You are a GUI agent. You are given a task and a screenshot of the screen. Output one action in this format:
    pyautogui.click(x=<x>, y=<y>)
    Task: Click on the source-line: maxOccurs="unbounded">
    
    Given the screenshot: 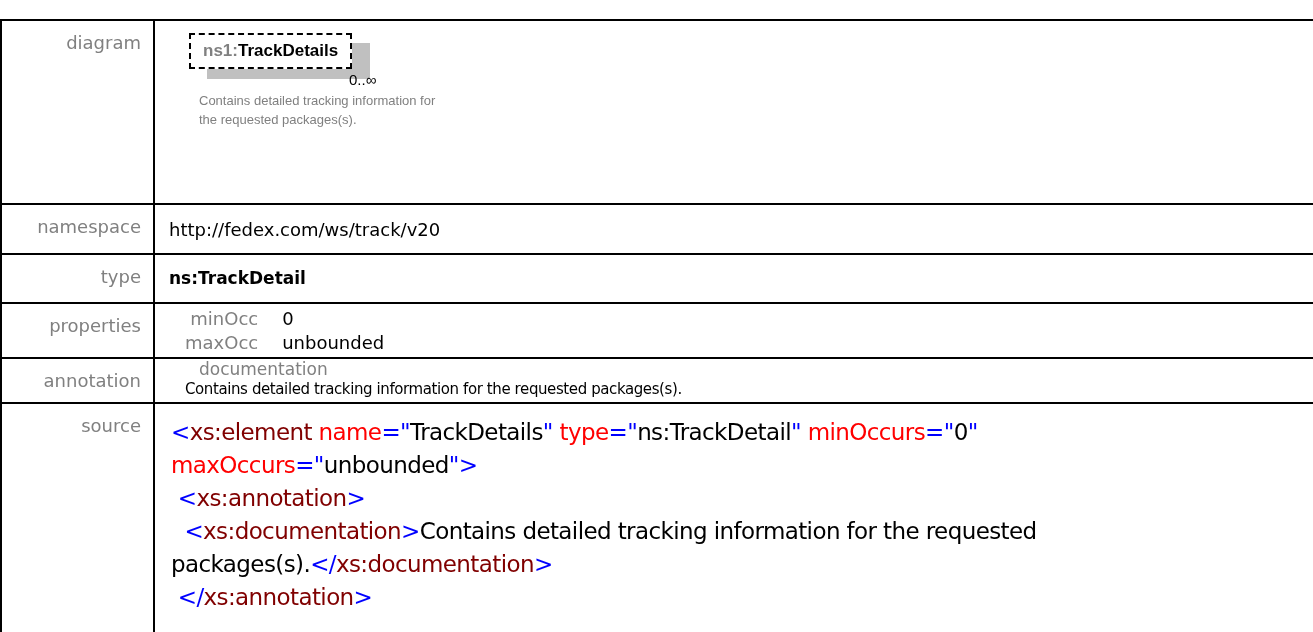 What is the action you would take?
    pyautogui.click(x=325, y=465)
    